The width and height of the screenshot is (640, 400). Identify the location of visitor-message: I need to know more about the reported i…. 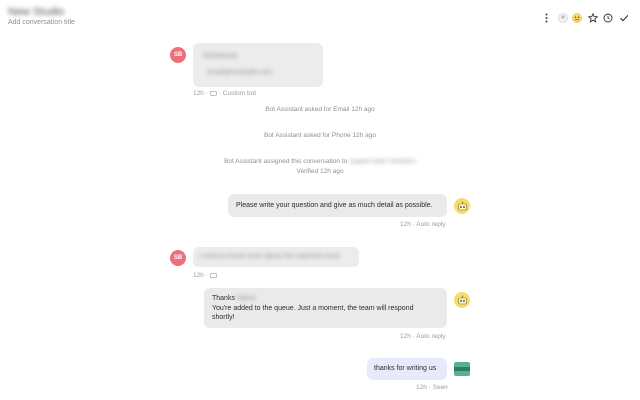
(276, 257).